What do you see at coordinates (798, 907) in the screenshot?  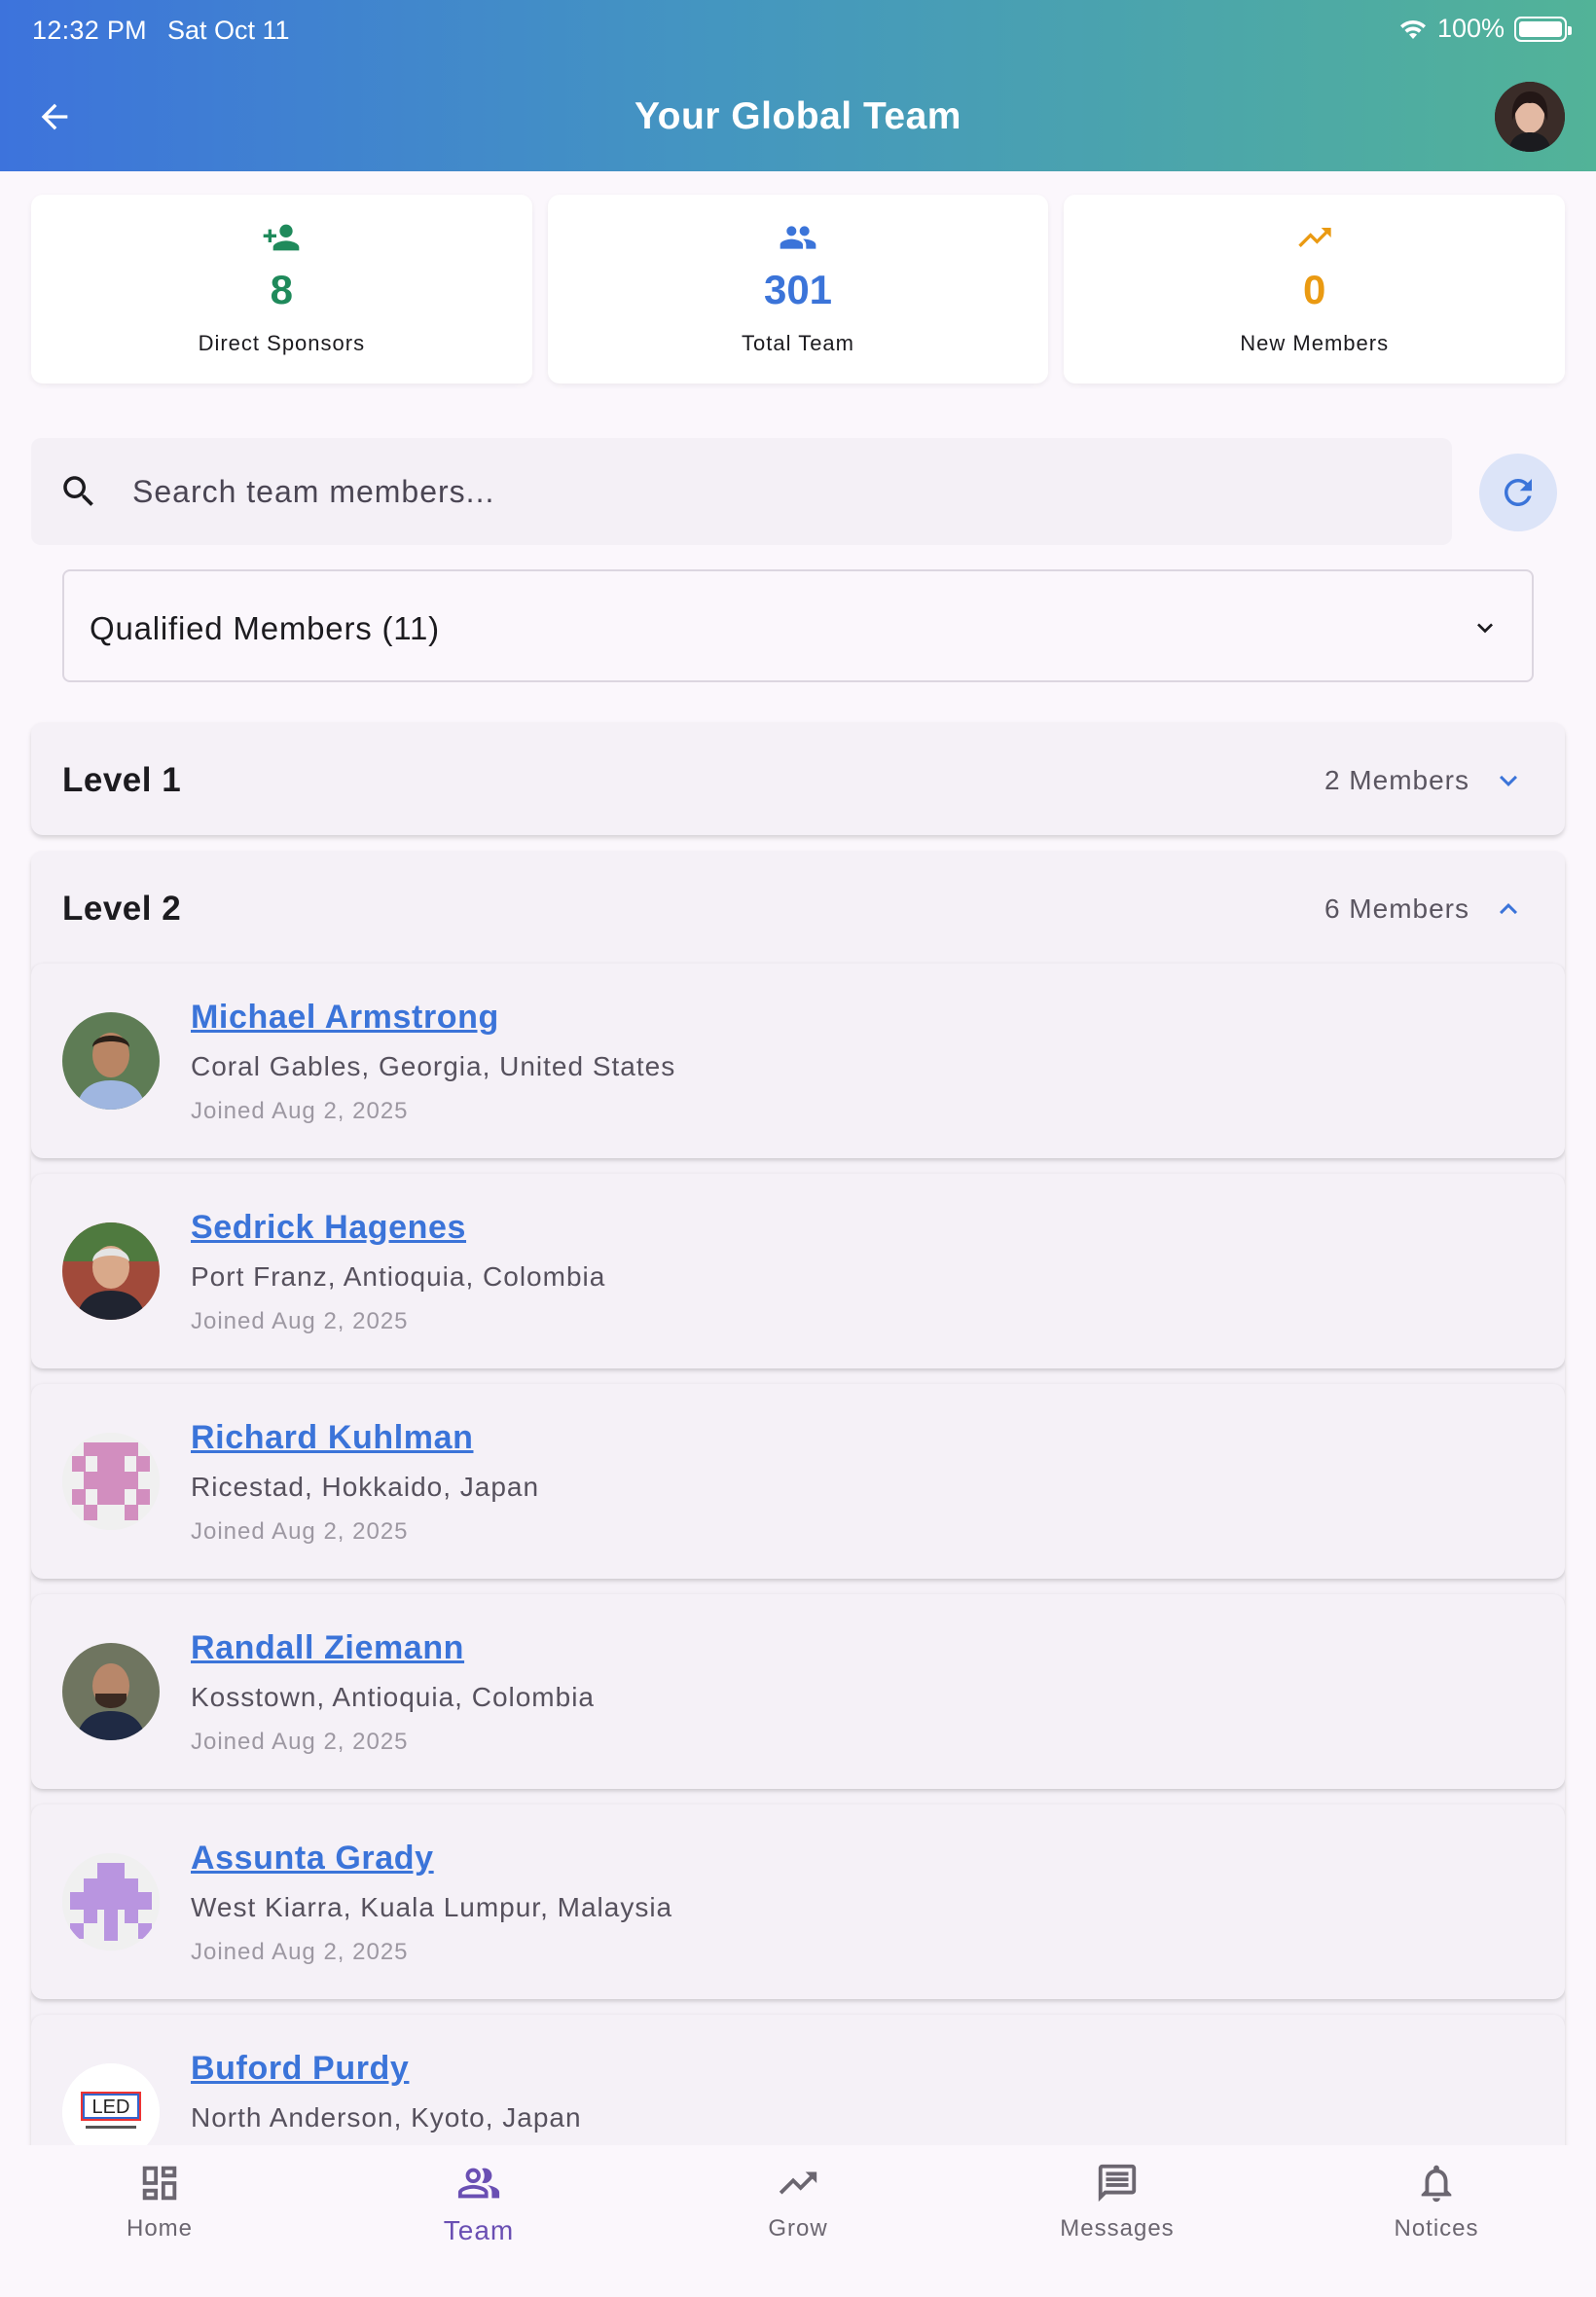 I see `level-header: Level 2 6 Members` at bounding box center [798, 907].